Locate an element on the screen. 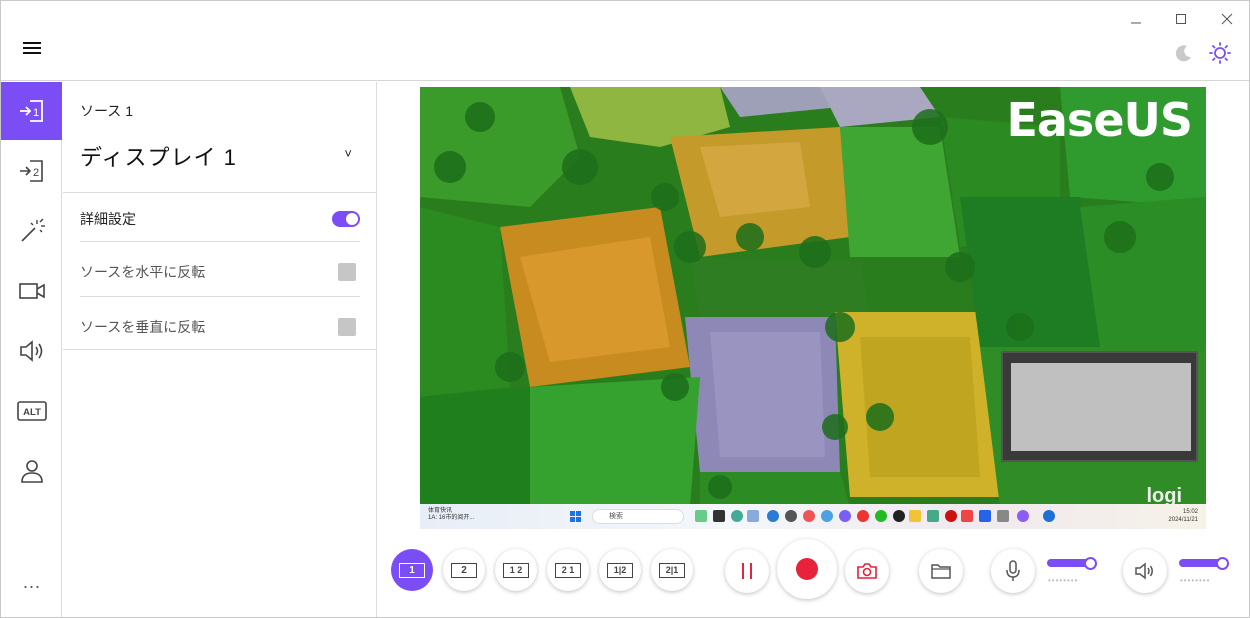 The height and width of the screenshot is (618, 1250). maximize-button is located at coordinates (1181, 19).